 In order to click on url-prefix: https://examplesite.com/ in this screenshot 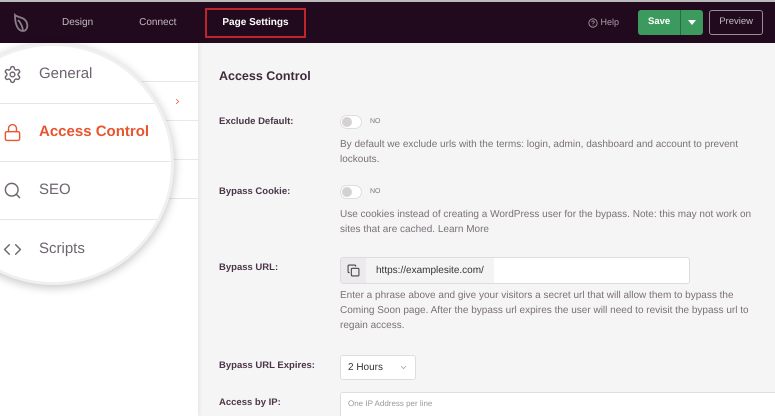, I will do `click(430, 270)`.